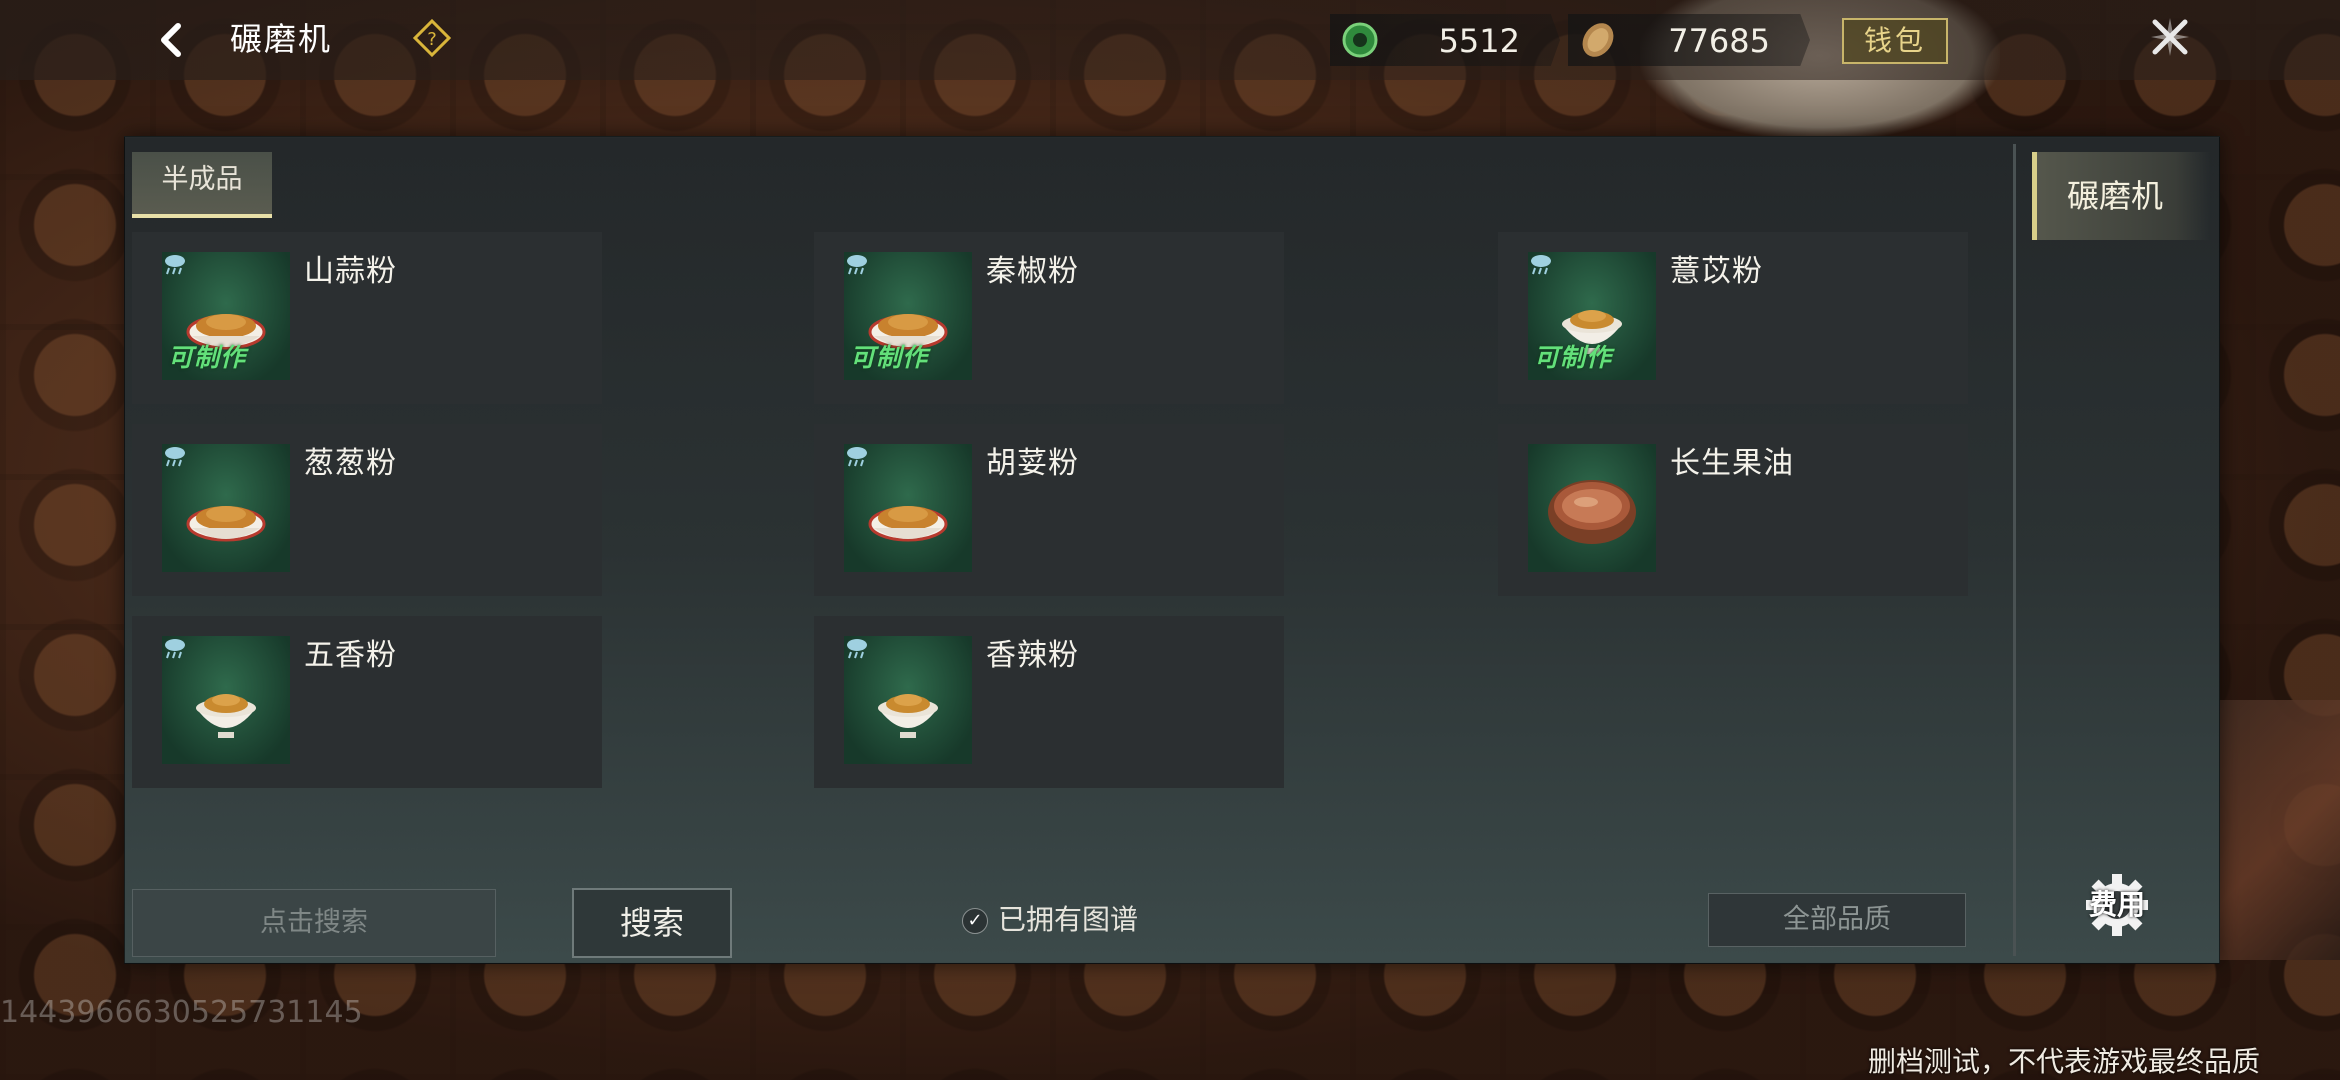 This screenshot has height=1080, width=2340. I want to click on recipe-card: 可制作 薏苡粉, so click(1733, 318).